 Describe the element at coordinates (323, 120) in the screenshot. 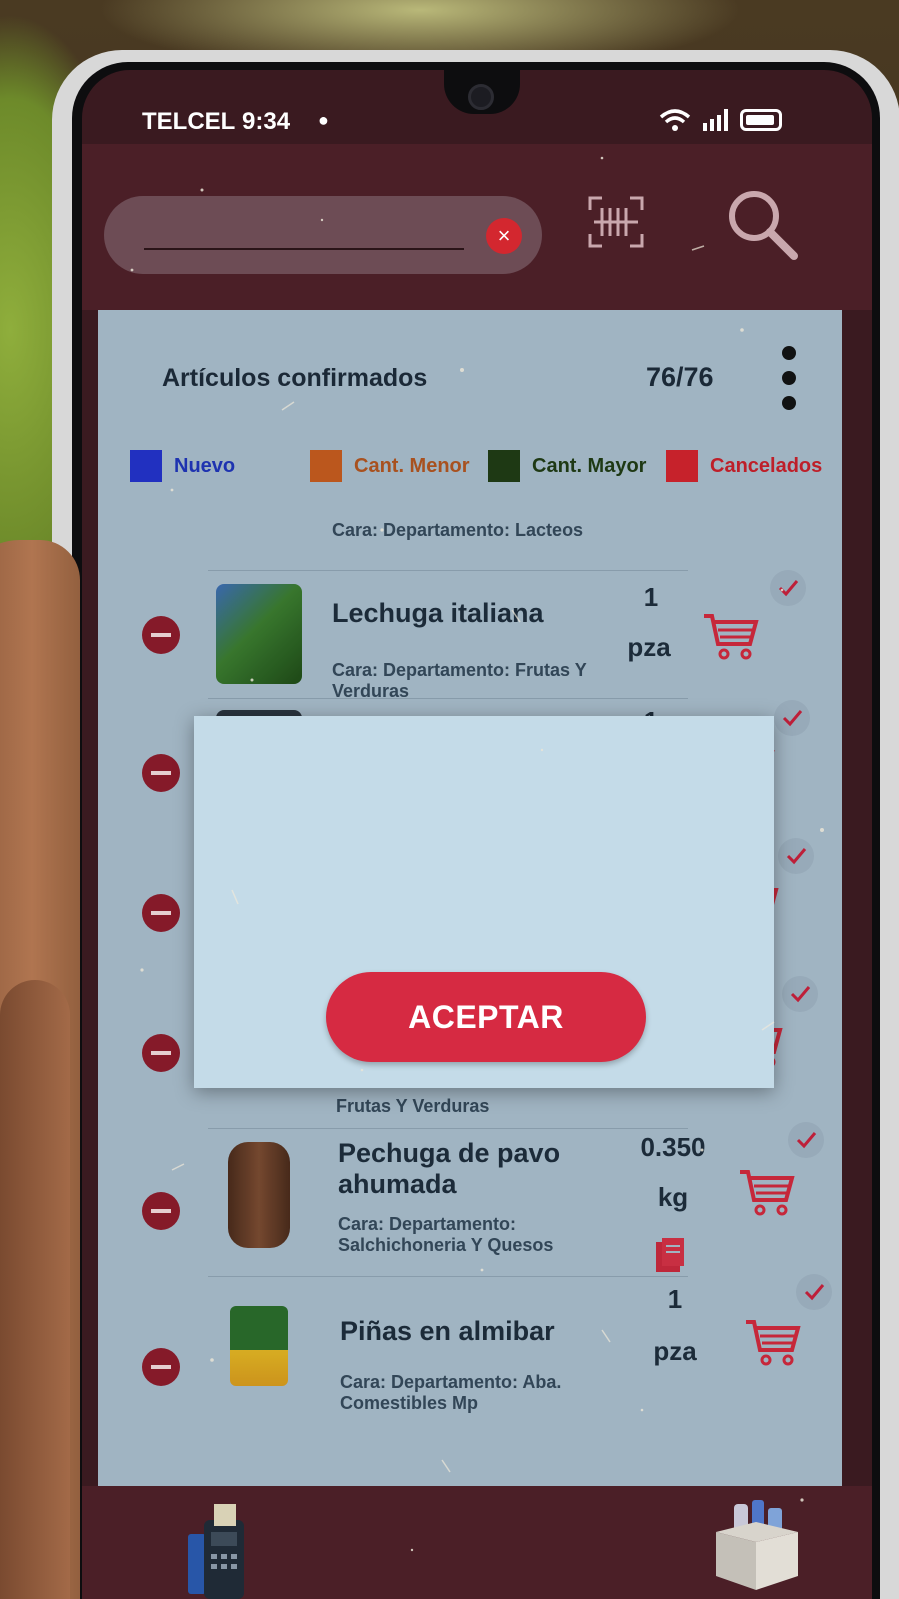

I see `location-icon: ●` at that location.